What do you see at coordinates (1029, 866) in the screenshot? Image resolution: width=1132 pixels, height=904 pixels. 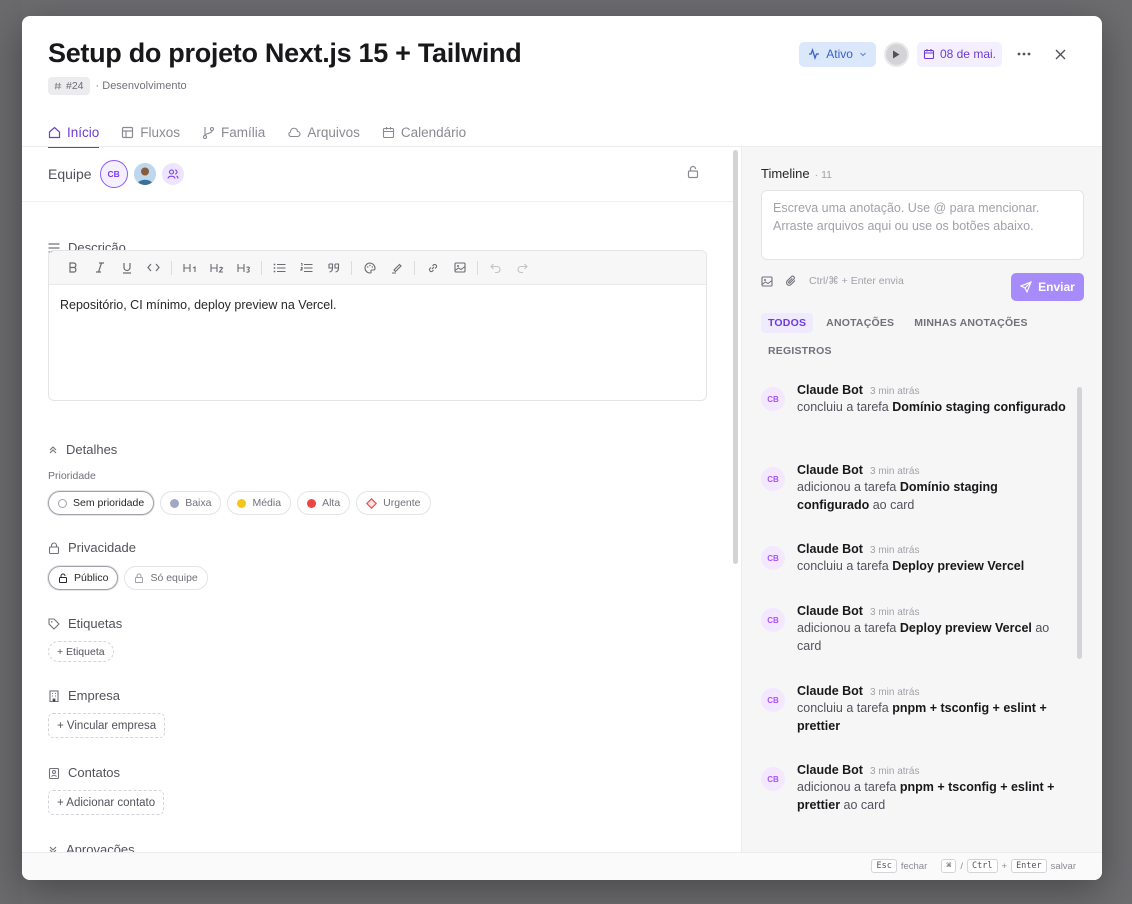 I see `enter-key: Enter` at bounding box center [1029, 866].